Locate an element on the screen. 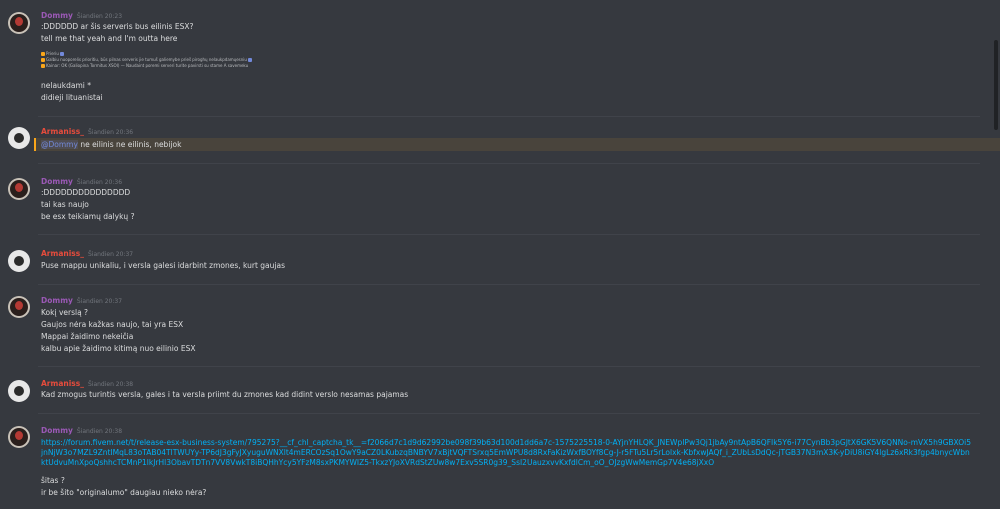  message-text: be esx teikiamų dalykų ? is located at coordinates (88, 216).